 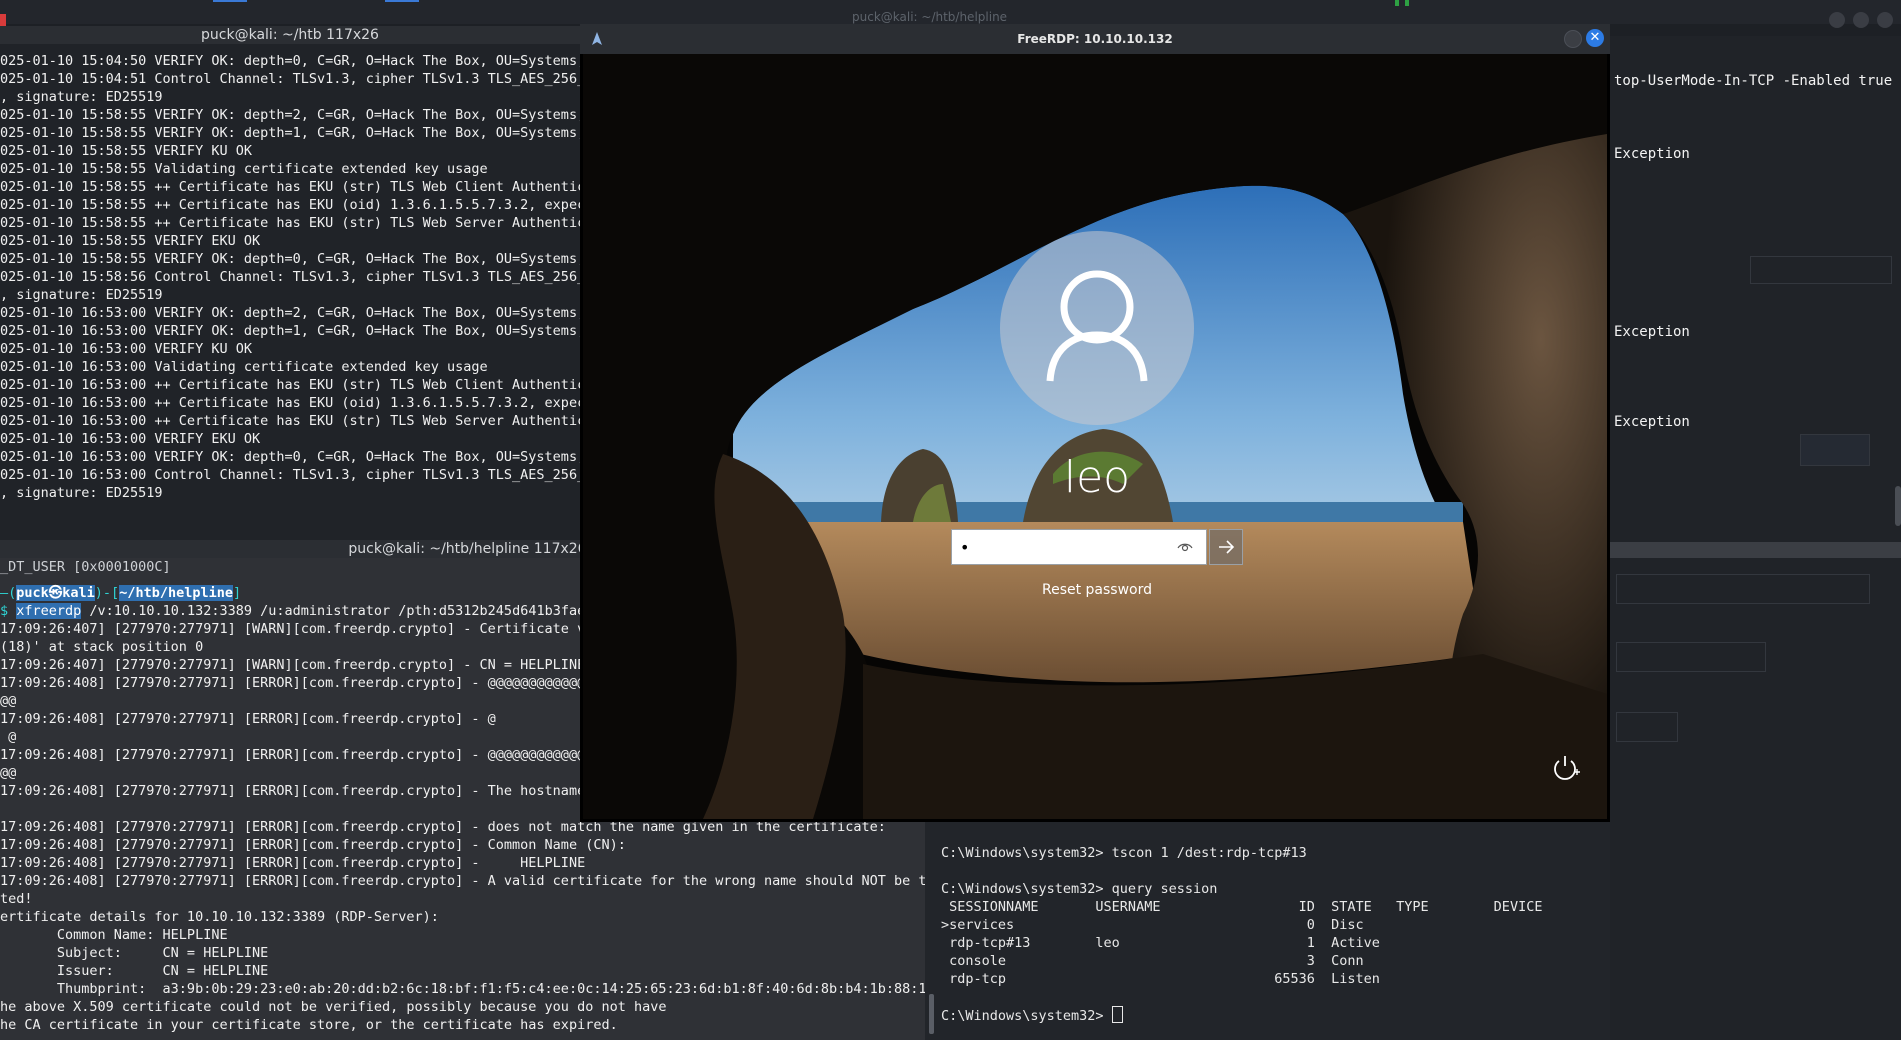 I want to click on arrow-right-icon, so click(x=1227, y=547).